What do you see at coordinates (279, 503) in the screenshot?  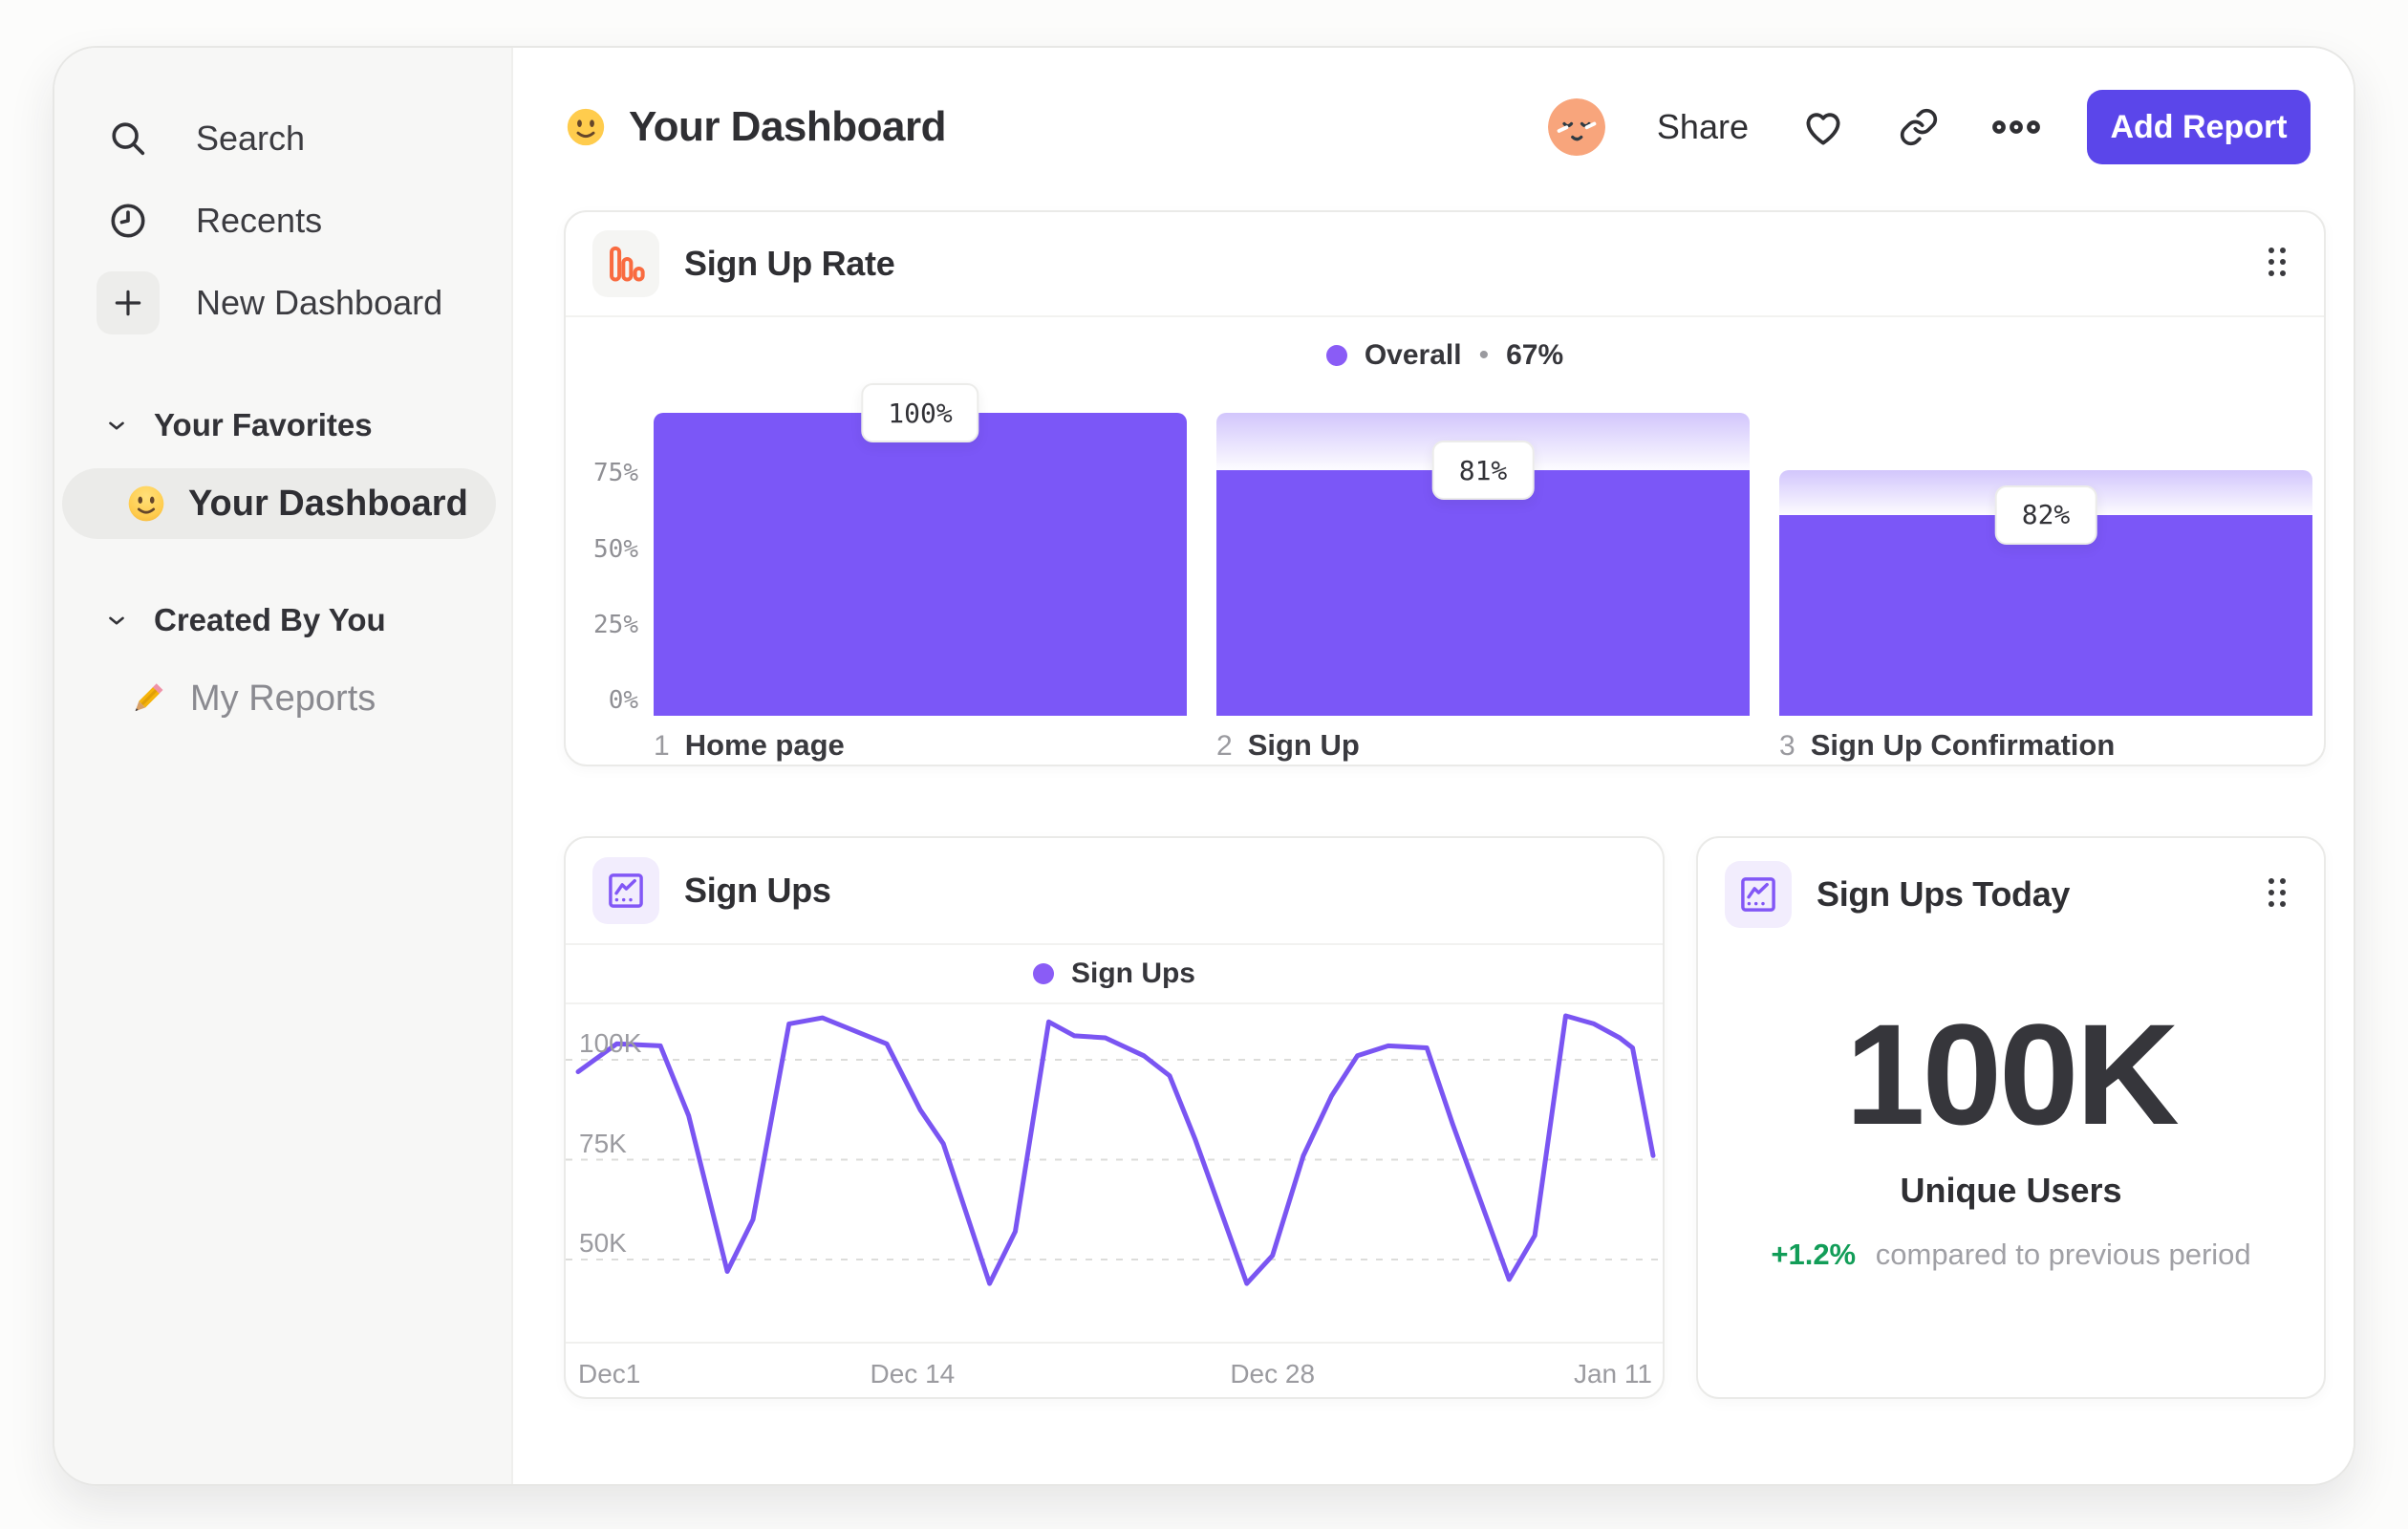 I see `sidebar-item-your-dashboard: Your Dashboard` at bounding box center [279, 503].